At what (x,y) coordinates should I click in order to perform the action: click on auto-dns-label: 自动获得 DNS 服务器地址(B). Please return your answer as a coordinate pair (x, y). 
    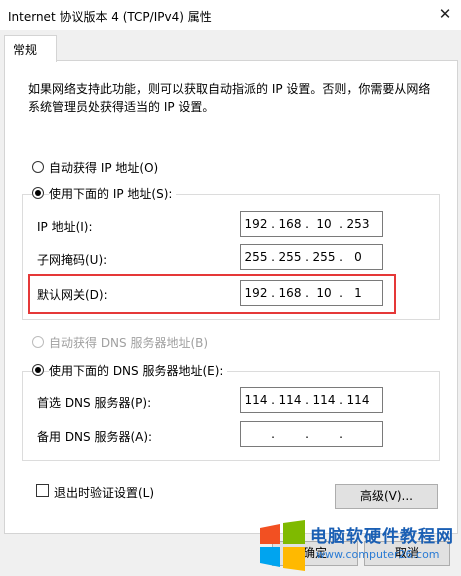
    Looking at the image, I should click on (128, 342).